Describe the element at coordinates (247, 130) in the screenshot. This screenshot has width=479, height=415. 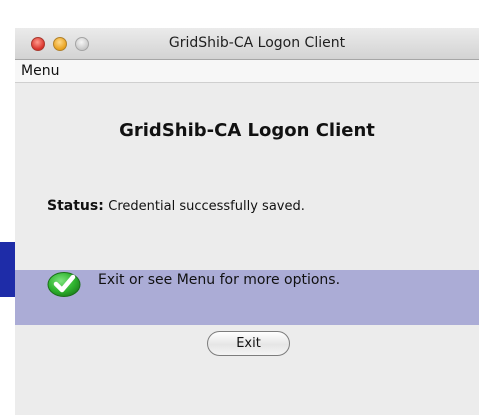
I see `page-title: GridShib-CA Logon Client` at that location.